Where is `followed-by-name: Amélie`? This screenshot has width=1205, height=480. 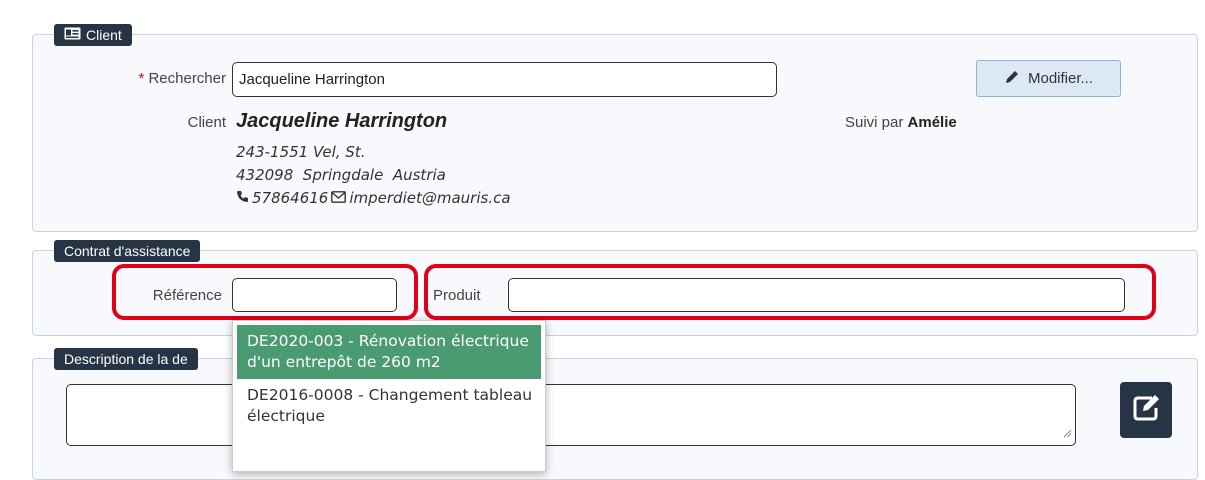
followed-by-name: Amélie is located at coordinates (932, 122).